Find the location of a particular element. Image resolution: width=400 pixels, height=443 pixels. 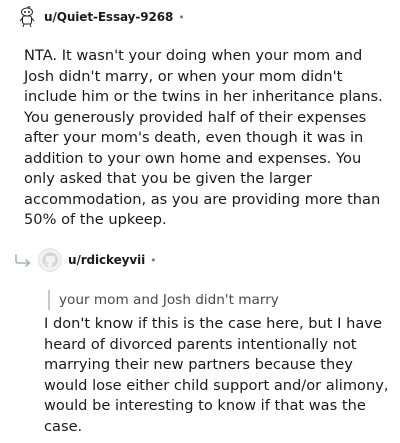

comment-author-row: u/Quiet-Essay-9268 • is located at coordinates (100, 17).